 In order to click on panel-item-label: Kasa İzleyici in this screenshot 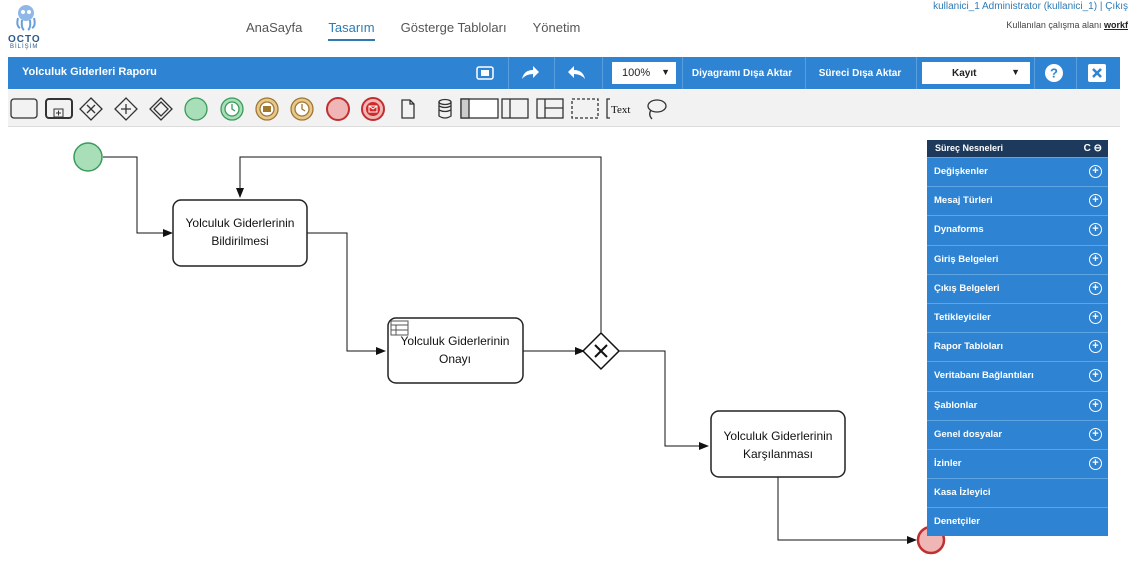, I will do `click(962, 493)`.